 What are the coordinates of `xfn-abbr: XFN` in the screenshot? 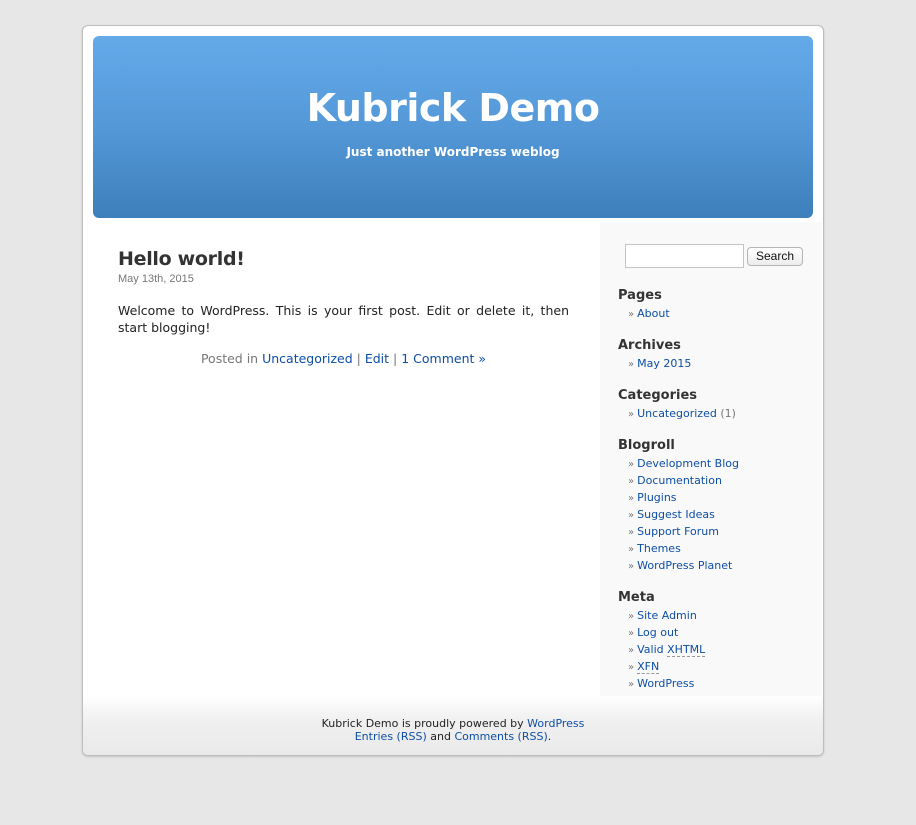 It's located at (648, 667).